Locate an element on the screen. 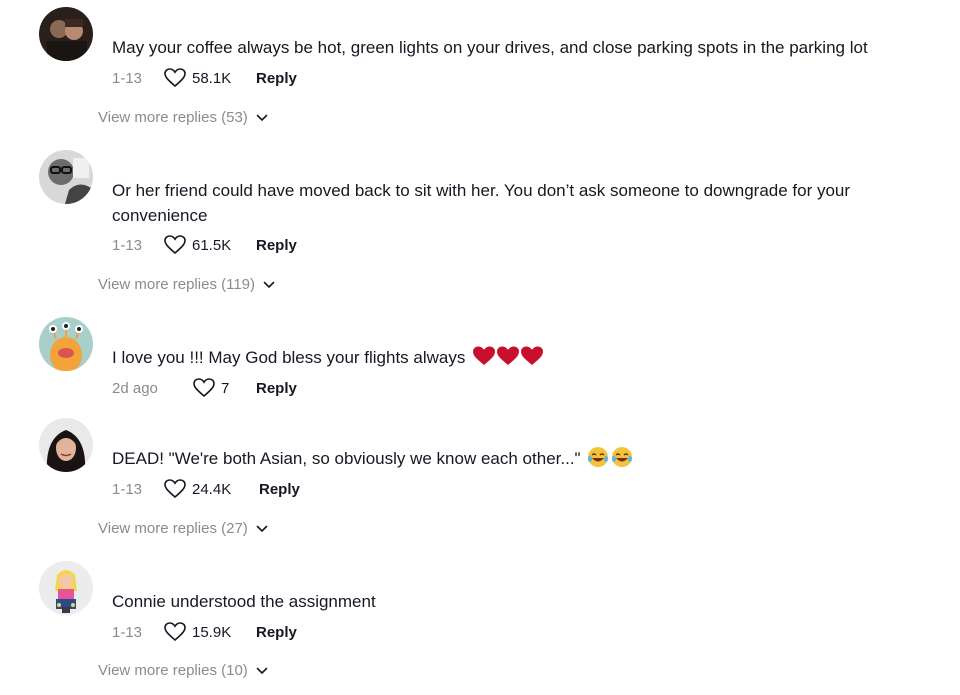 The width and height of the screenshot is (960, 695). comment-date: 2d ago is located at coordinates (135, 388).